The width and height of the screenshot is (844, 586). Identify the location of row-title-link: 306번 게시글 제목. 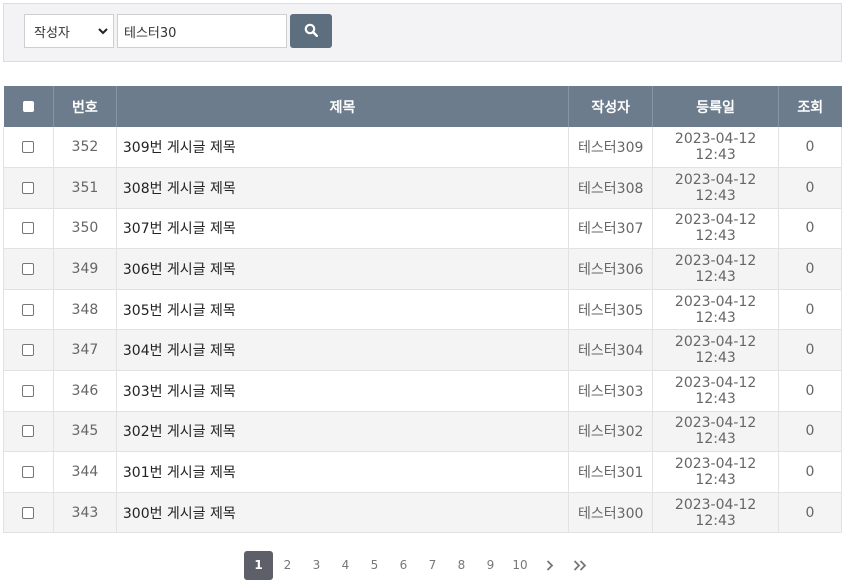
(343, 269).